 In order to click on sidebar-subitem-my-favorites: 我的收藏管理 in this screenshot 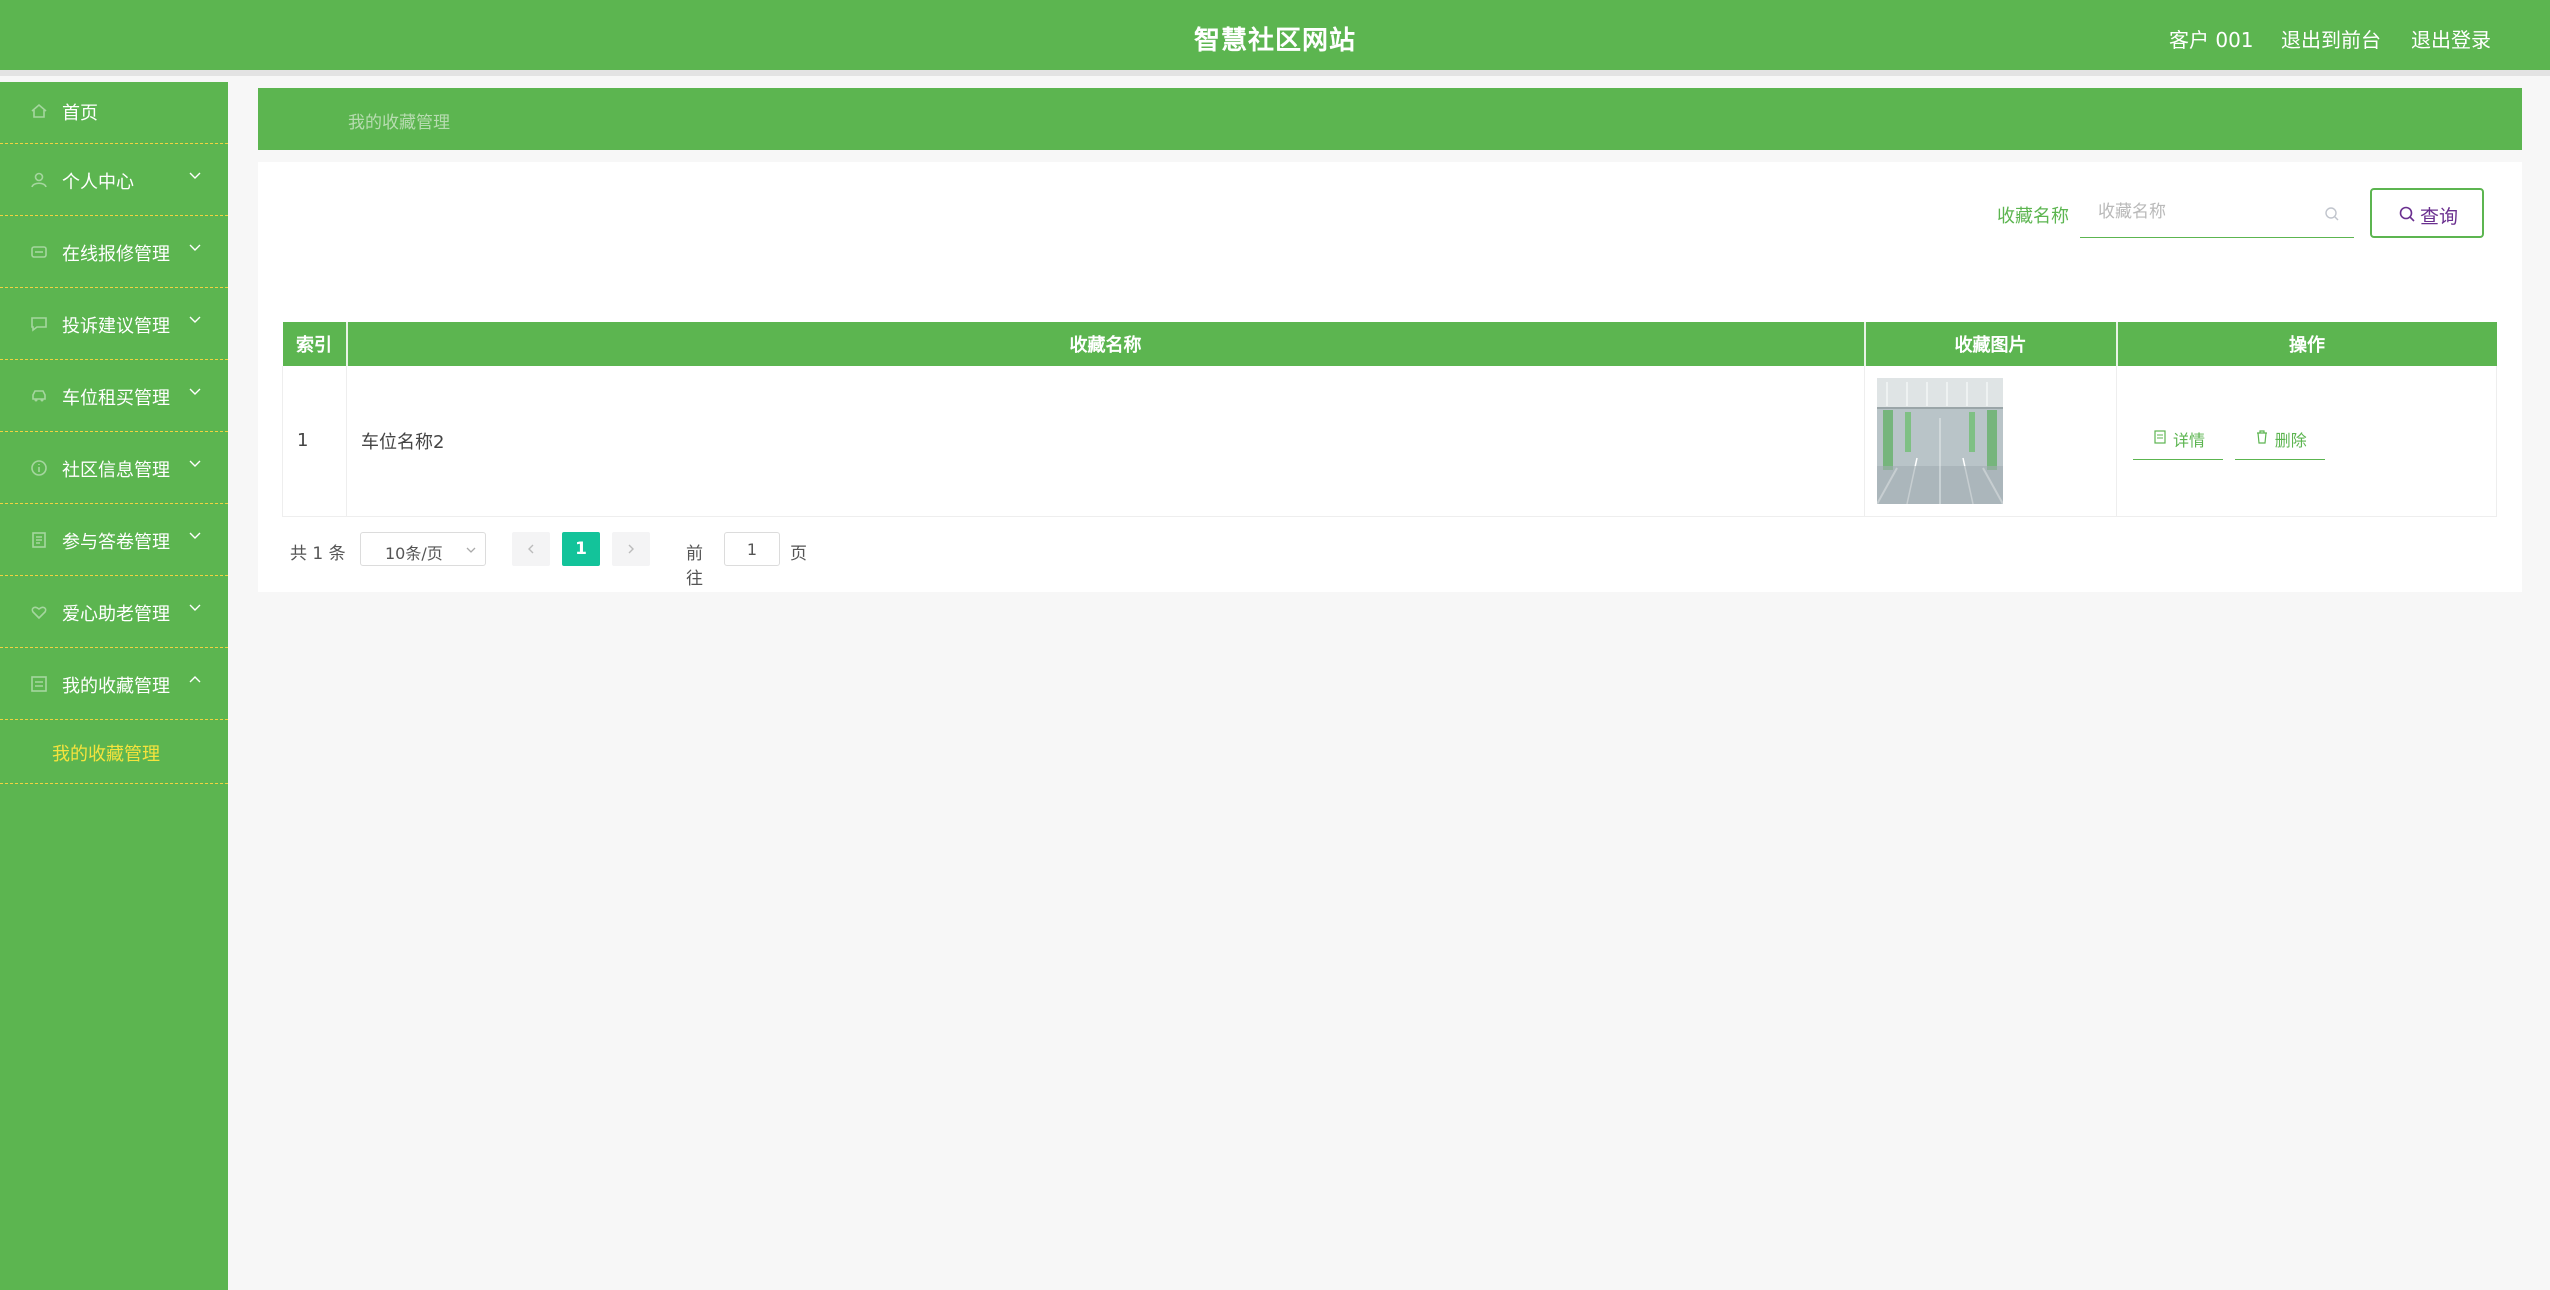, I will do `click(114, 752)`.